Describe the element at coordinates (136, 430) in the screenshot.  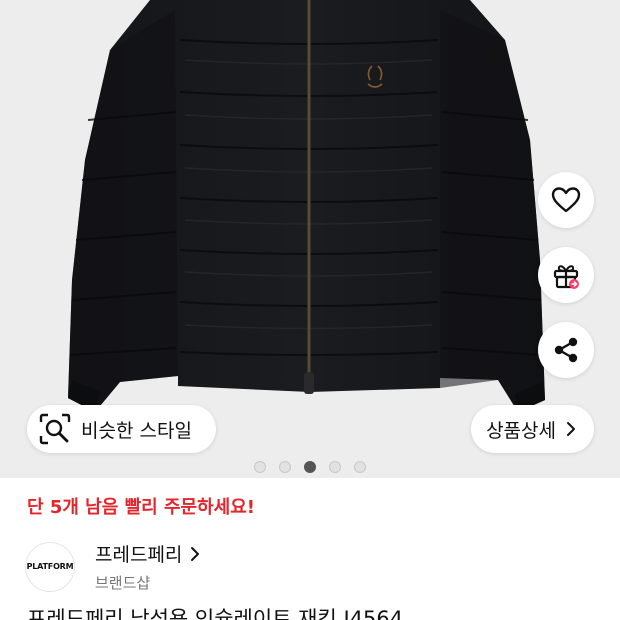
I see `similar-style-label: 비슷한 스타일` at that location.